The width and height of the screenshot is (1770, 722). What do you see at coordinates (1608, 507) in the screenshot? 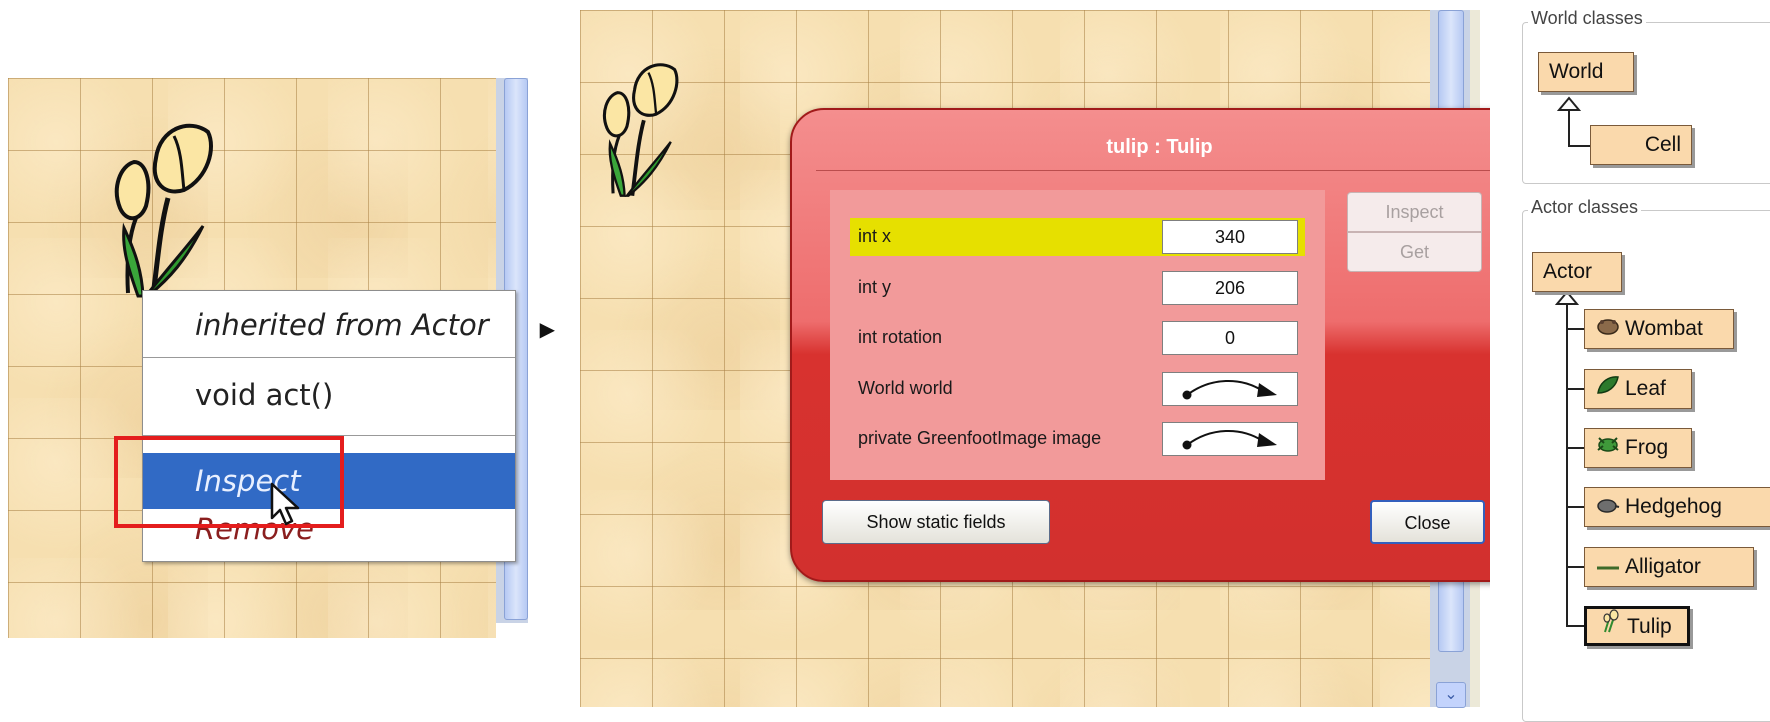
I see `hedgehog-icon` at bounding box center [1608, 507].